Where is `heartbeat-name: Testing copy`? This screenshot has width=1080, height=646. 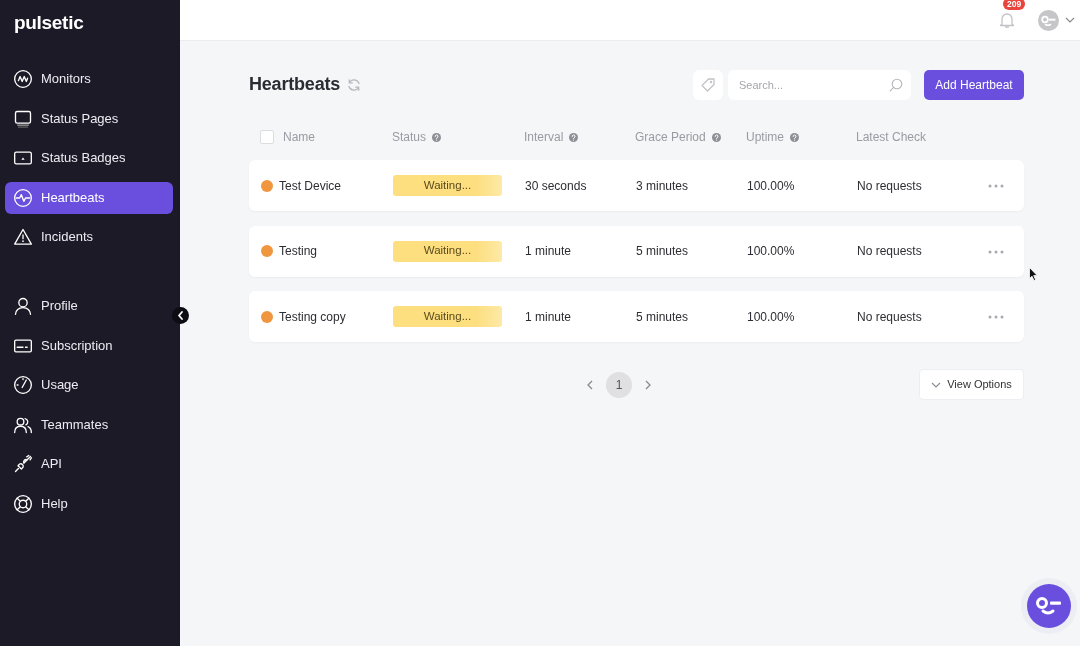 heartbeat-name: Testing copy is located at coordinates (312, 317).